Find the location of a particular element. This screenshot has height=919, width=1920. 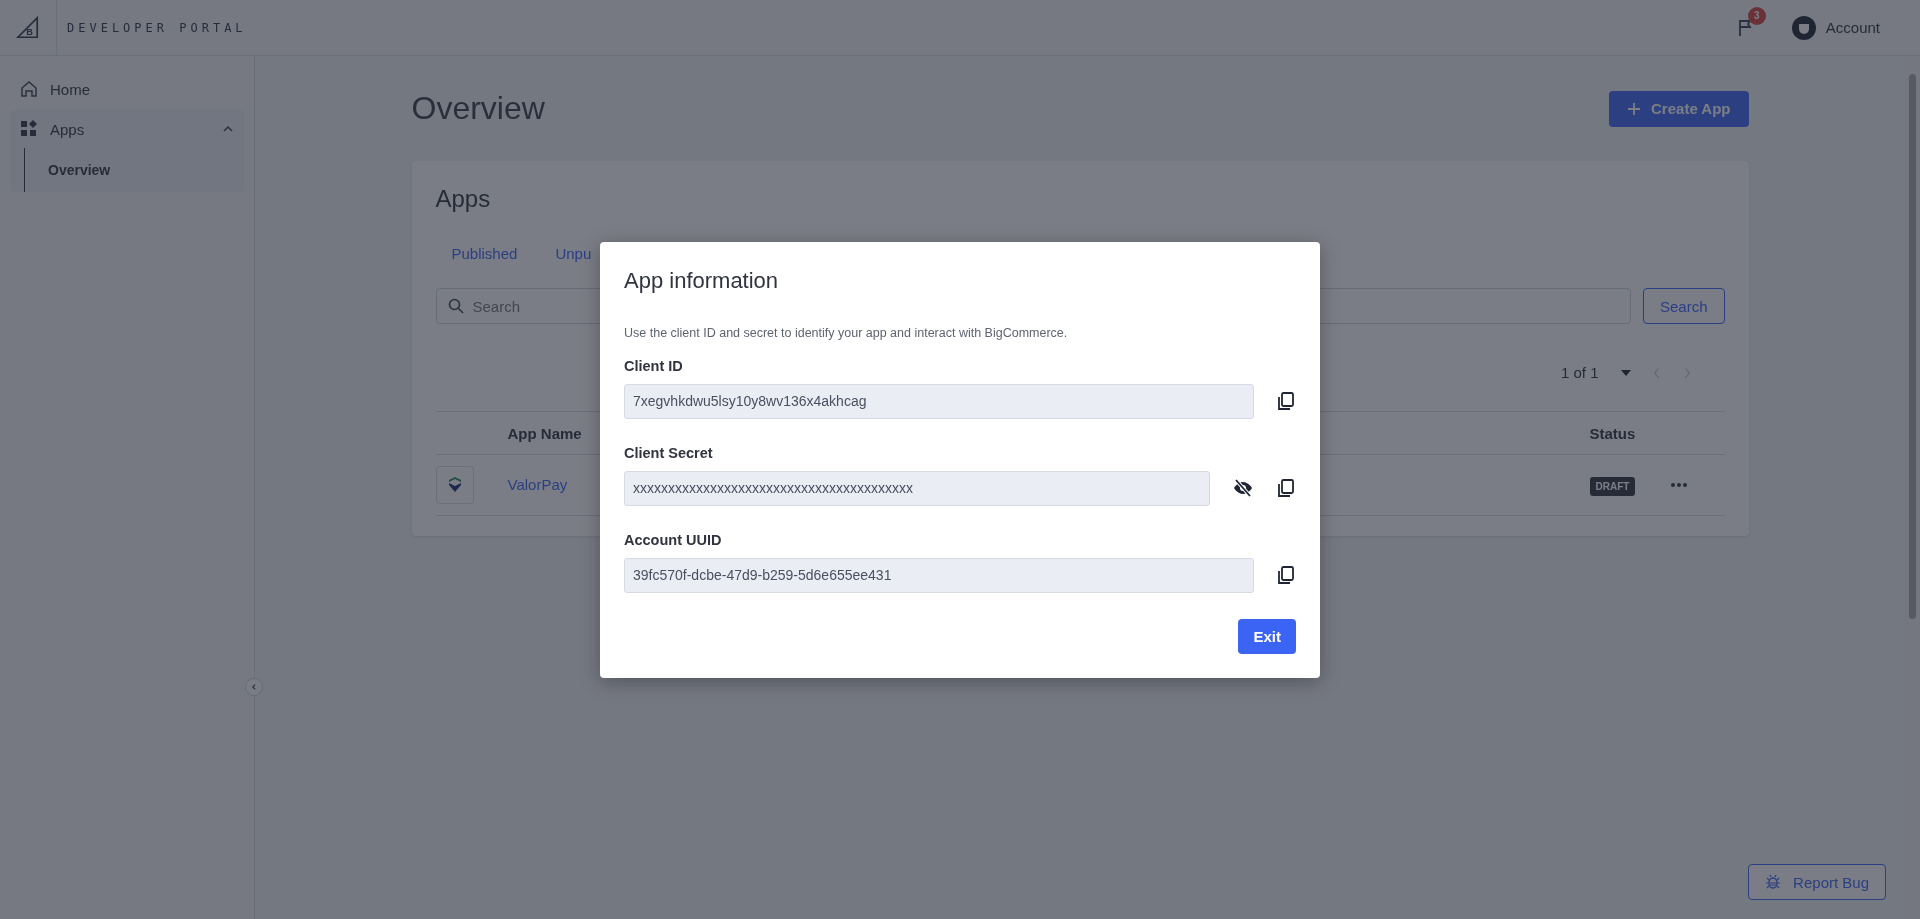

account-menu: Account is located at coordinates (1835, 27).